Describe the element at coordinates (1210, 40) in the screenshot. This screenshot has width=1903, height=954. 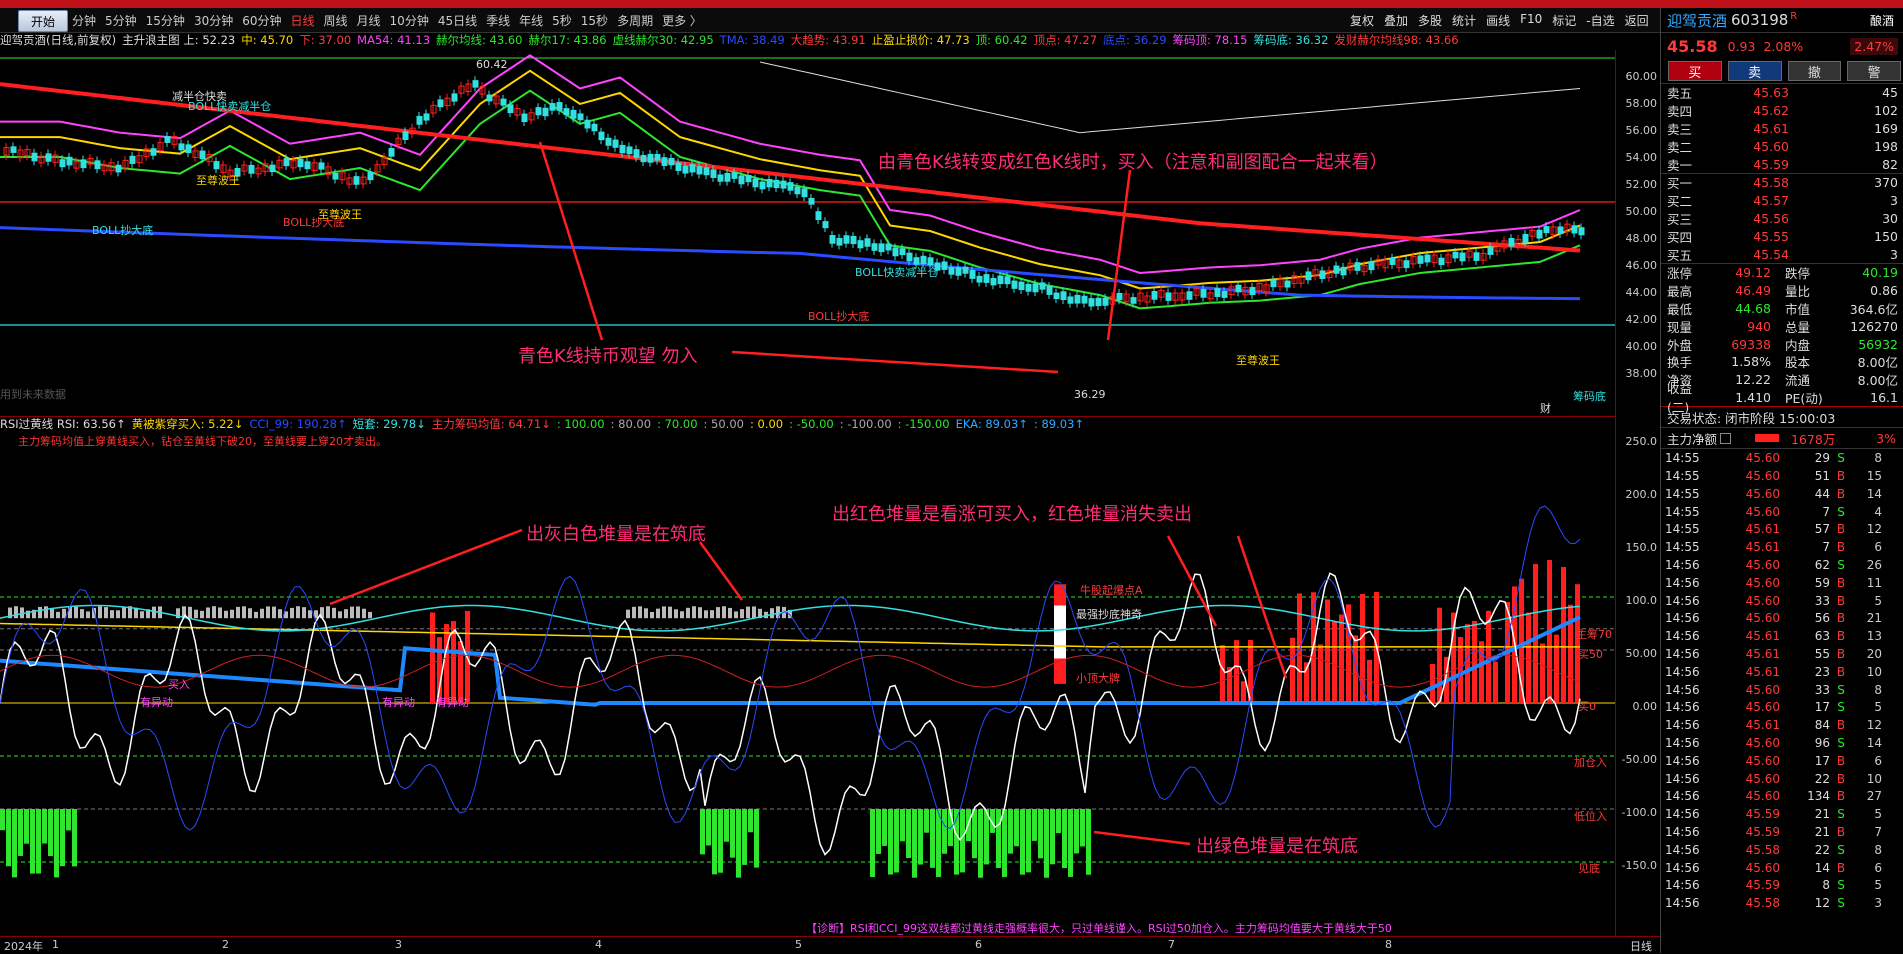
I see `main-indicator-value: 筹码顶: 78.15` at that location.